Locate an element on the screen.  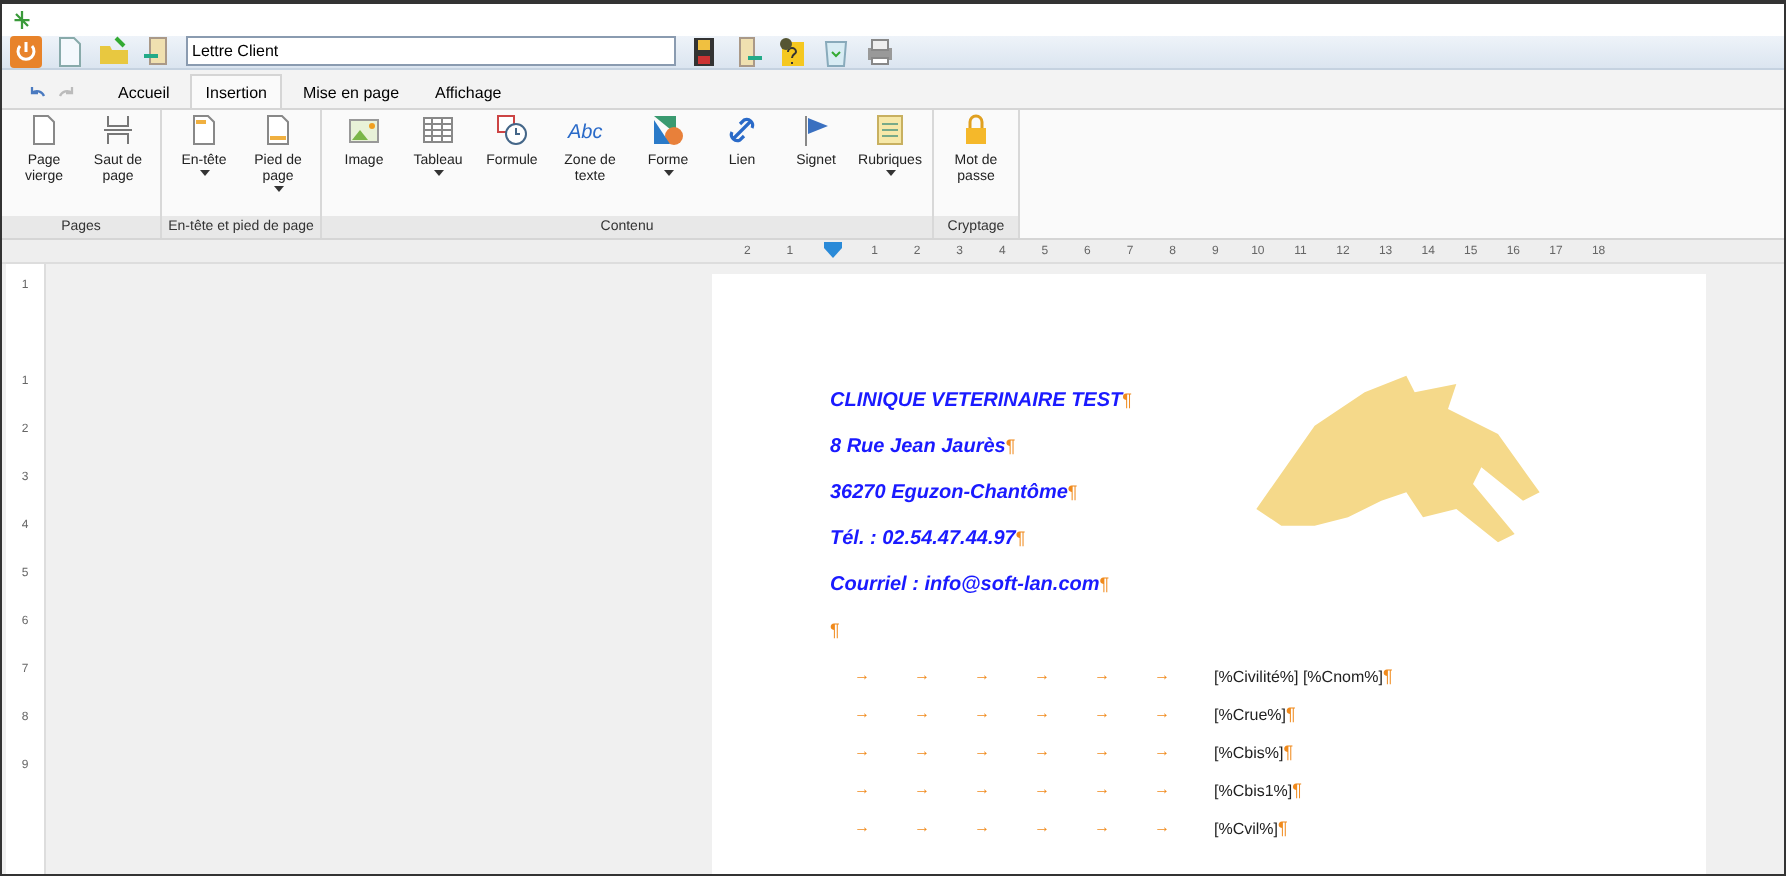
ribbon-tab: Mise en page is located at coordinates (351, 91).